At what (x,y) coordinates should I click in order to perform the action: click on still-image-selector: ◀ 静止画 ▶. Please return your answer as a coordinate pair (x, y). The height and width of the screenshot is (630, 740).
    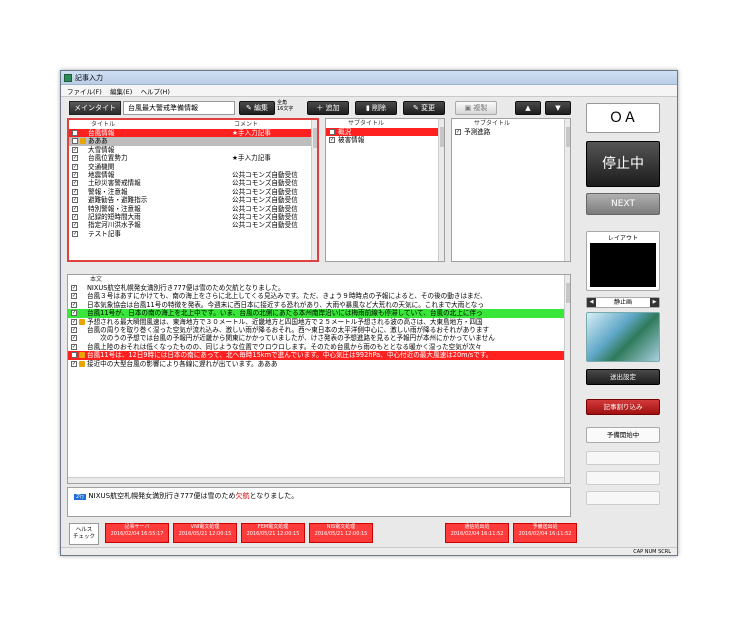
    Looking at the image, I should click on (623, 302).